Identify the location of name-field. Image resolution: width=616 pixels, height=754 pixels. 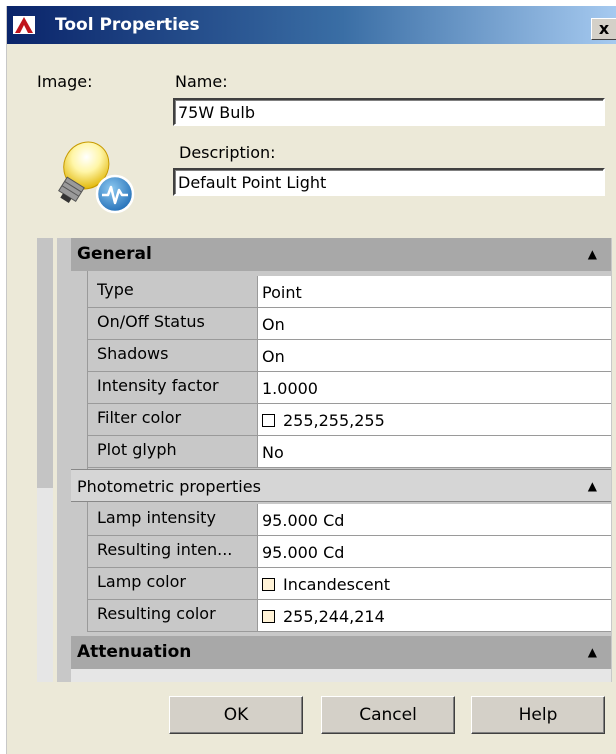
(389, 112).